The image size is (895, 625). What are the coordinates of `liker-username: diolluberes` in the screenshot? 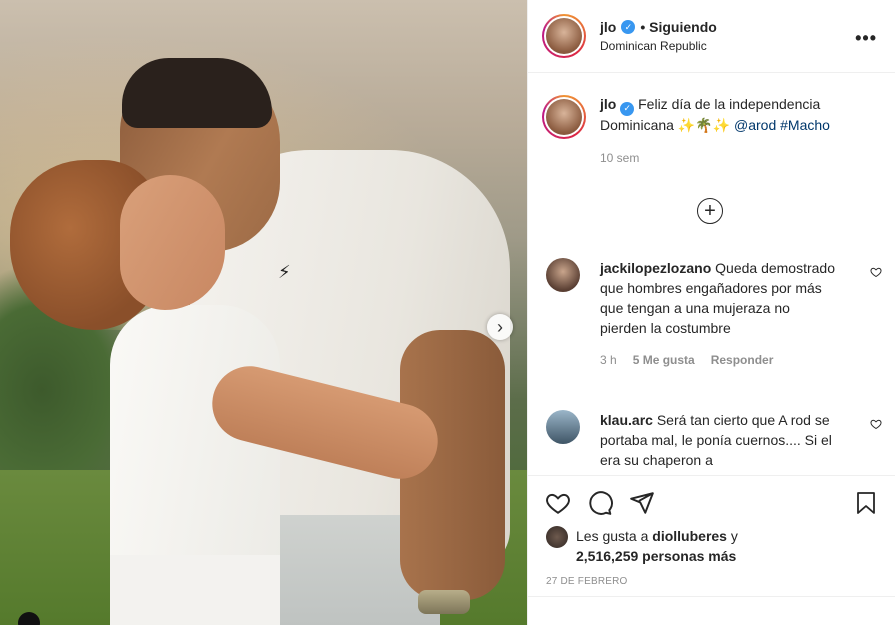 It's located at (689, 536).